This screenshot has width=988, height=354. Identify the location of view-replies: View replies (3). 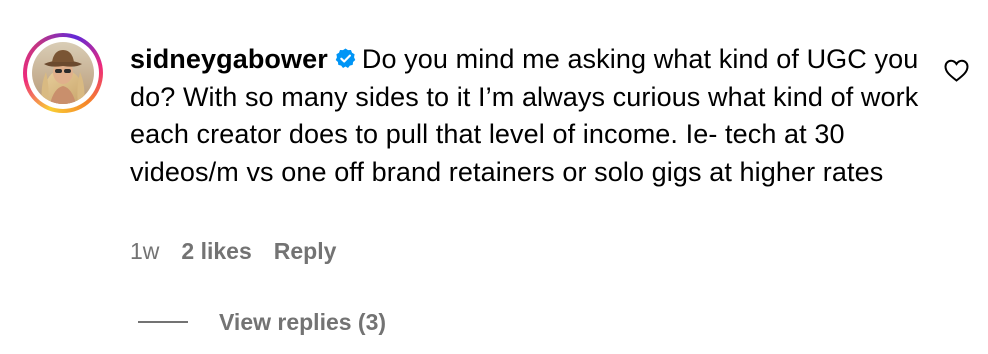
(262, 322).